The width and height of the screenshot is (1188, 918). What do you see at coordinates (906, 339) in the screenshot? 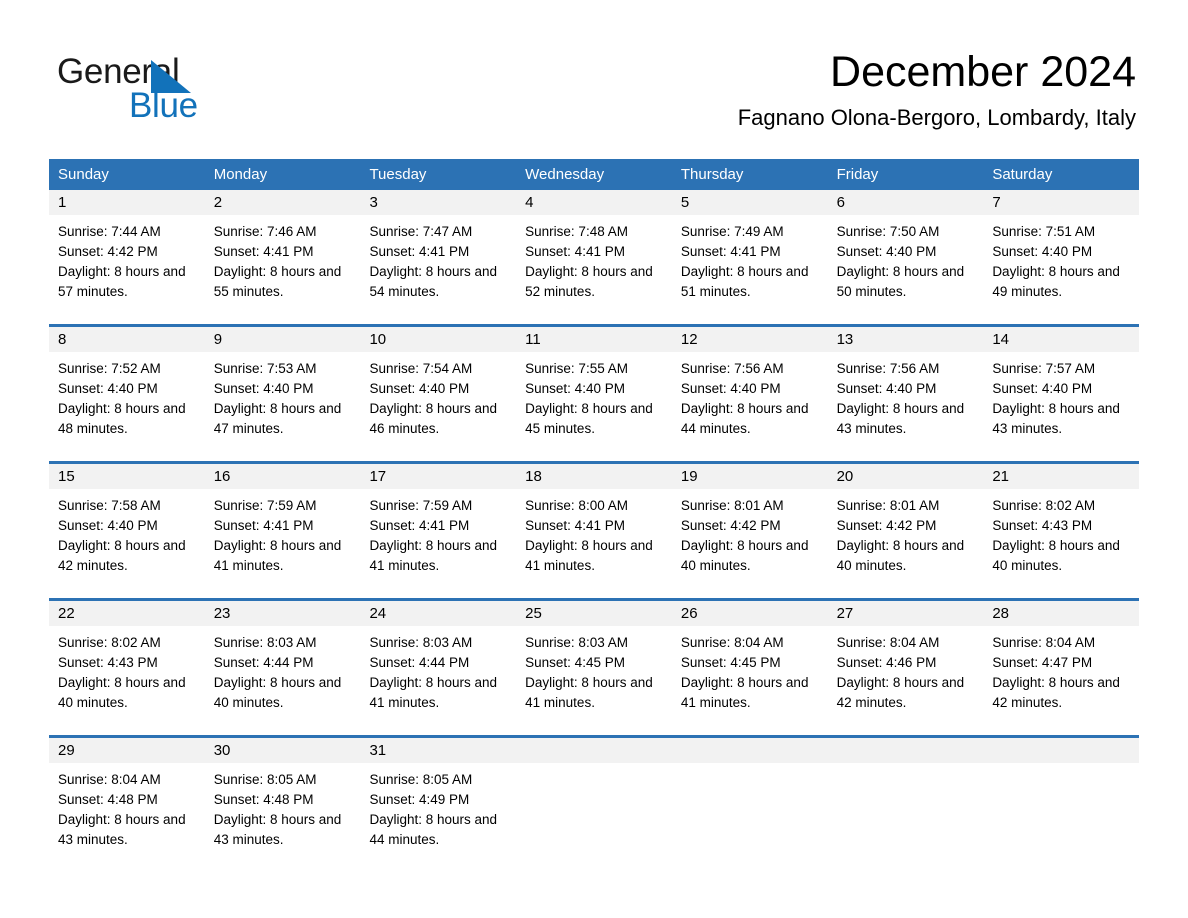
I see `day-number: 13` at bounding box center [906, 339].